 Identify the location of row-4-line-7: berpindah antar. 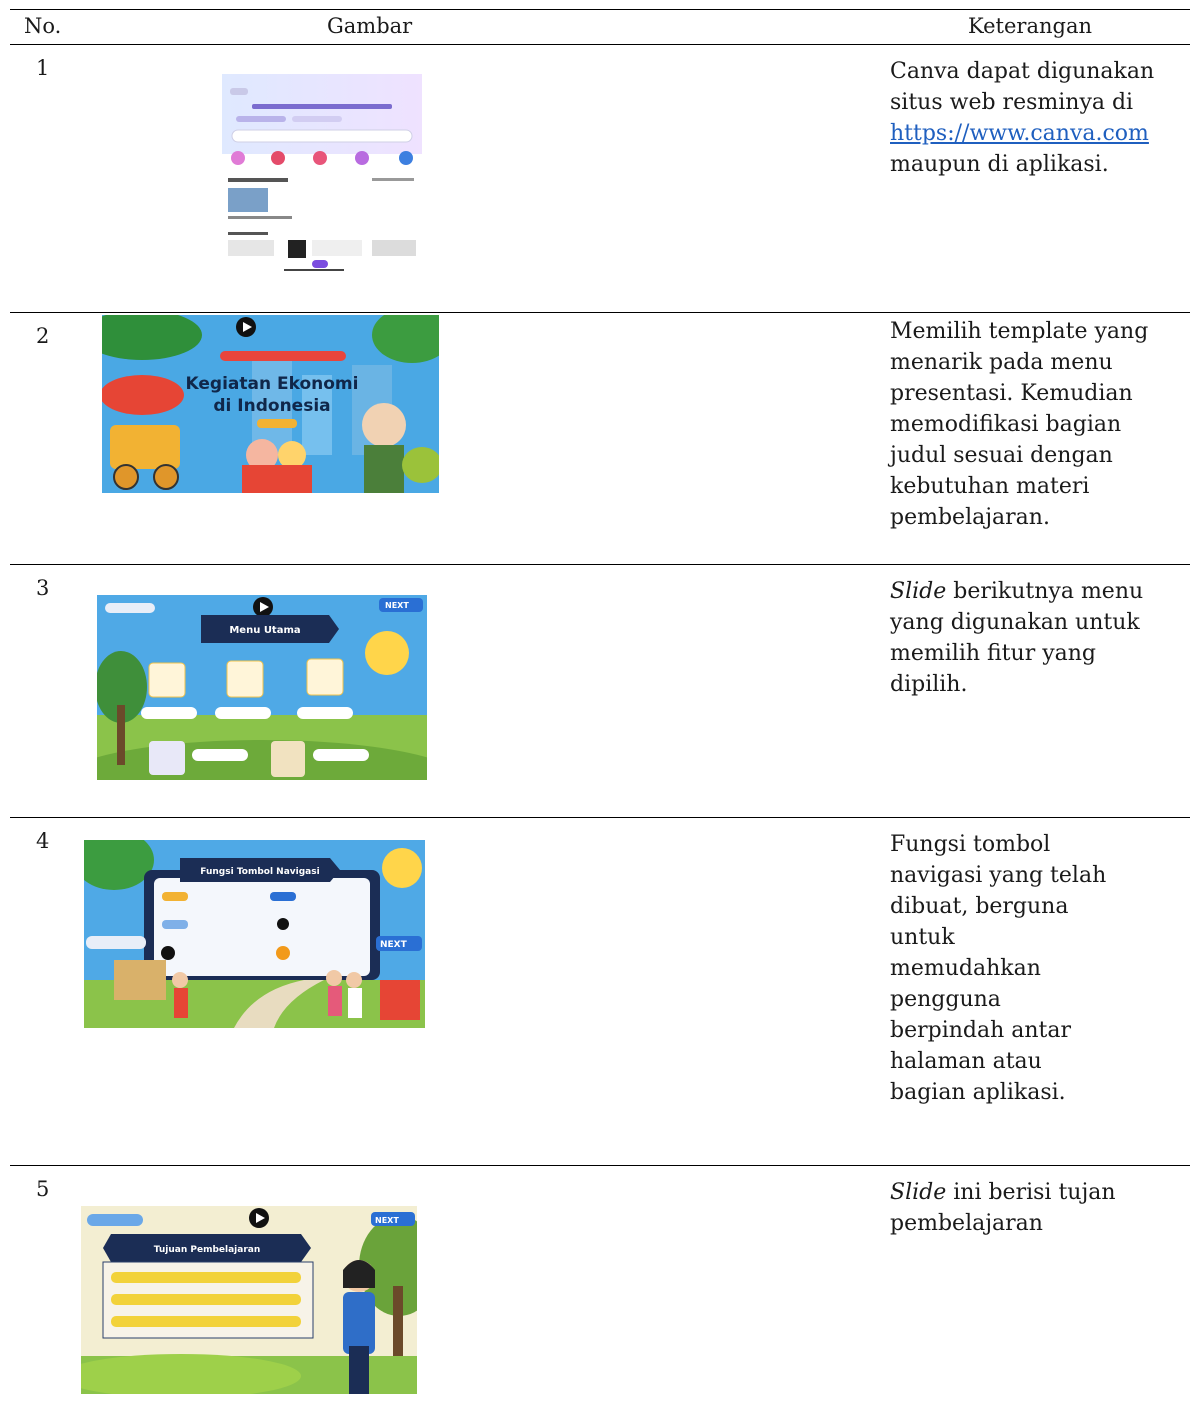
(981, 1030).